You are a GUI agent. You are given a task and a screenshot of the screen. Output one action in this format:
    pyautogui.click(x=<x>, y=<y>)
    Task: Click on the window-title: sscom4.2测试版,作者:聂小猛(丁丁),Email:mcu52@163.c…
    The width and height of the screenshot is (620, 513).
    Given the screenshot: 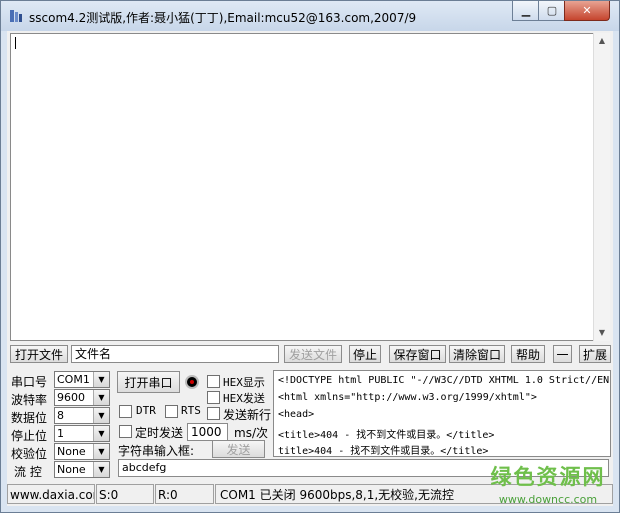 What is the action you would take?
    pyautogui.click(x=223, y=18)
    